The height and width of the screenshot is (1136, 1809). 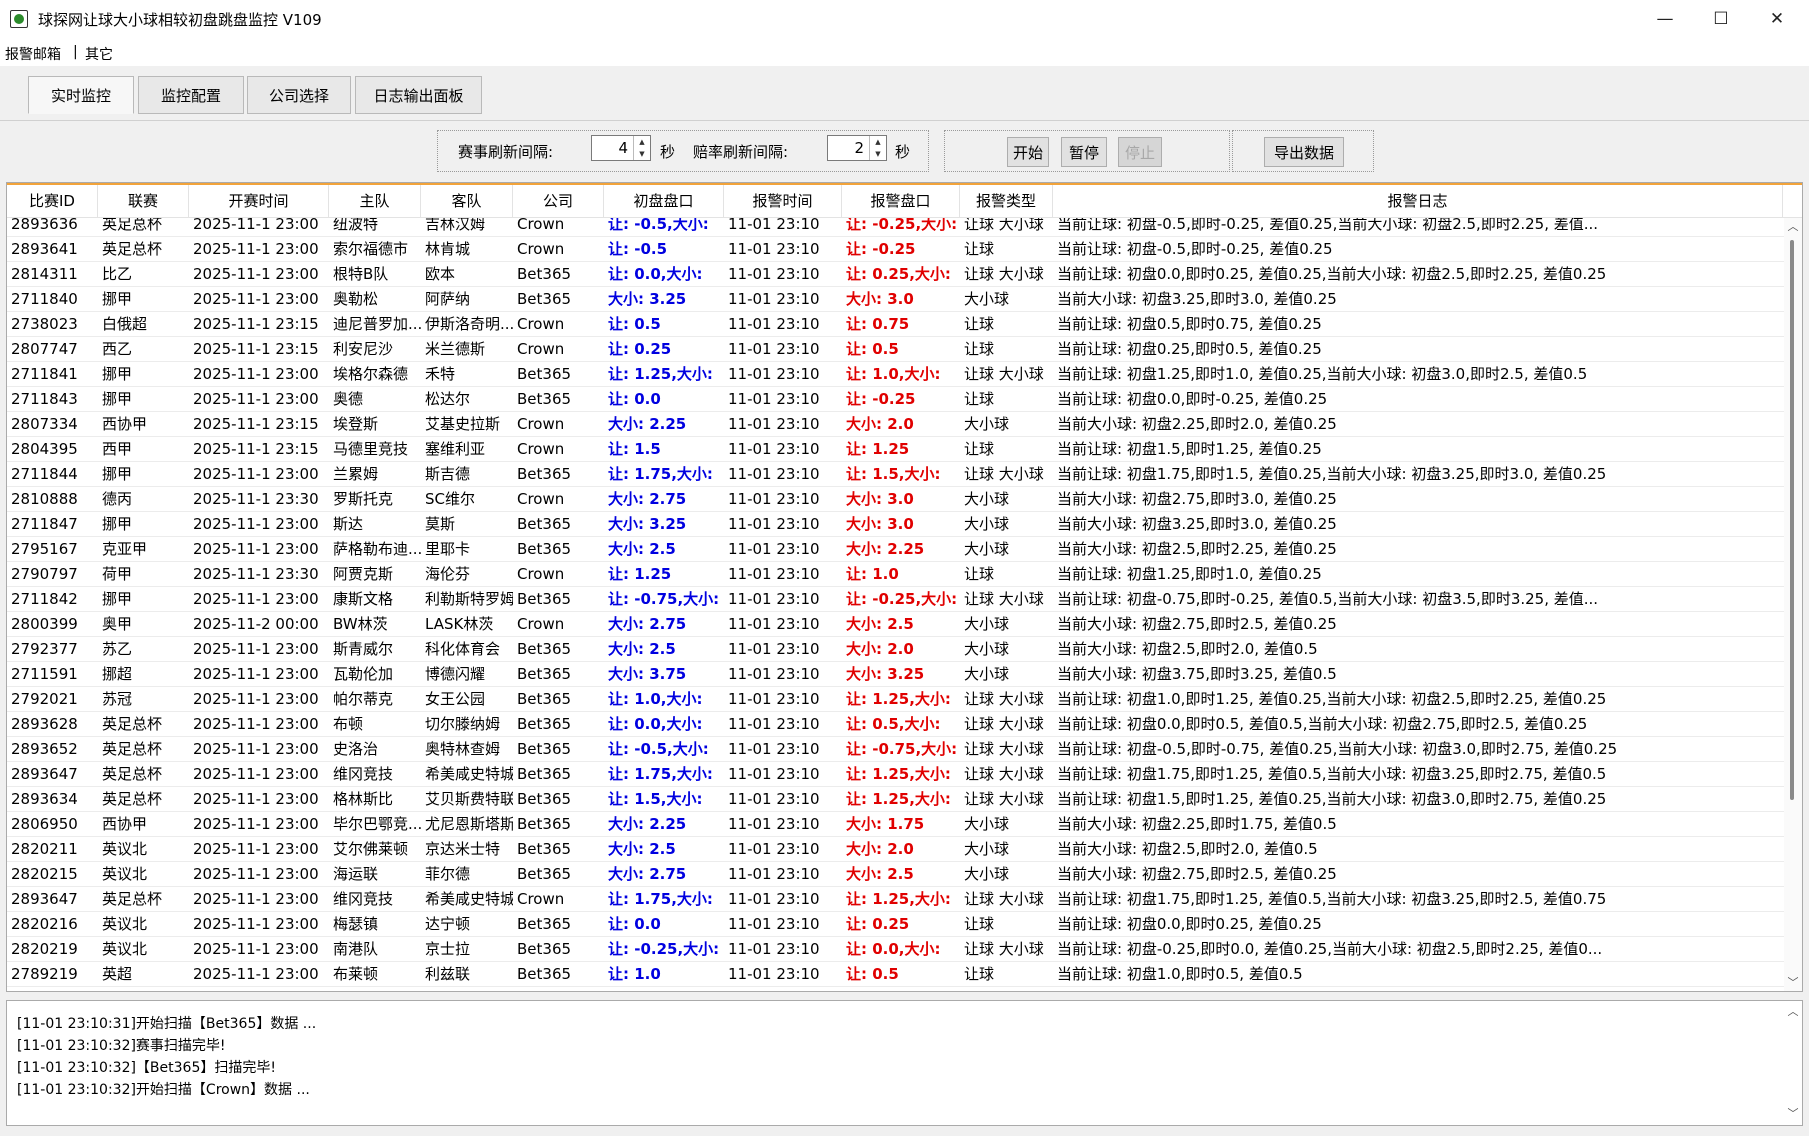 What do you see at coordinates (664, 201) in the screenshot?
I see `column-header-initial-odds: 初盘盘口` at bounding box center [664, 201].